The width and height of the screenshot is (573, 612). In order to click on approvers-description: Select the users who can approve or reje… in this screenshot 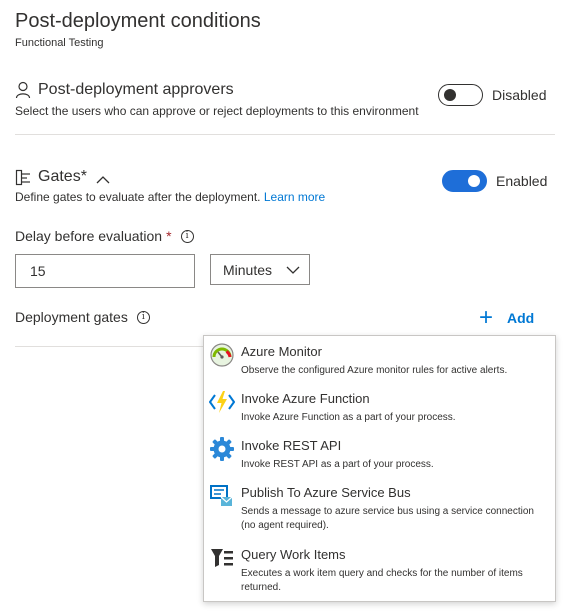, I will do `click(217, 111)`.